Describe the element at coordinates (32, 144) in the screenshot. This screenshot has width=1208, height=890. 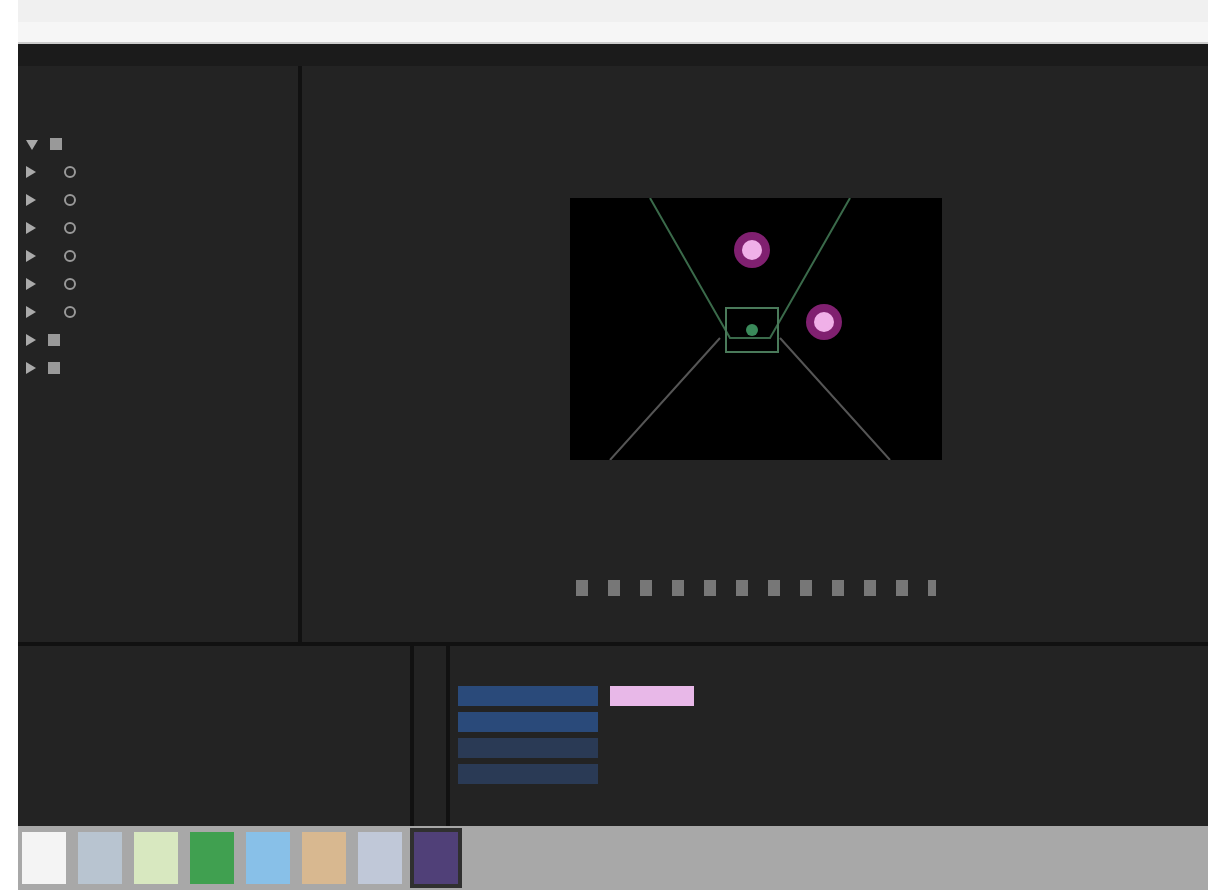
I see `expanded-triangle-icon` at that location.